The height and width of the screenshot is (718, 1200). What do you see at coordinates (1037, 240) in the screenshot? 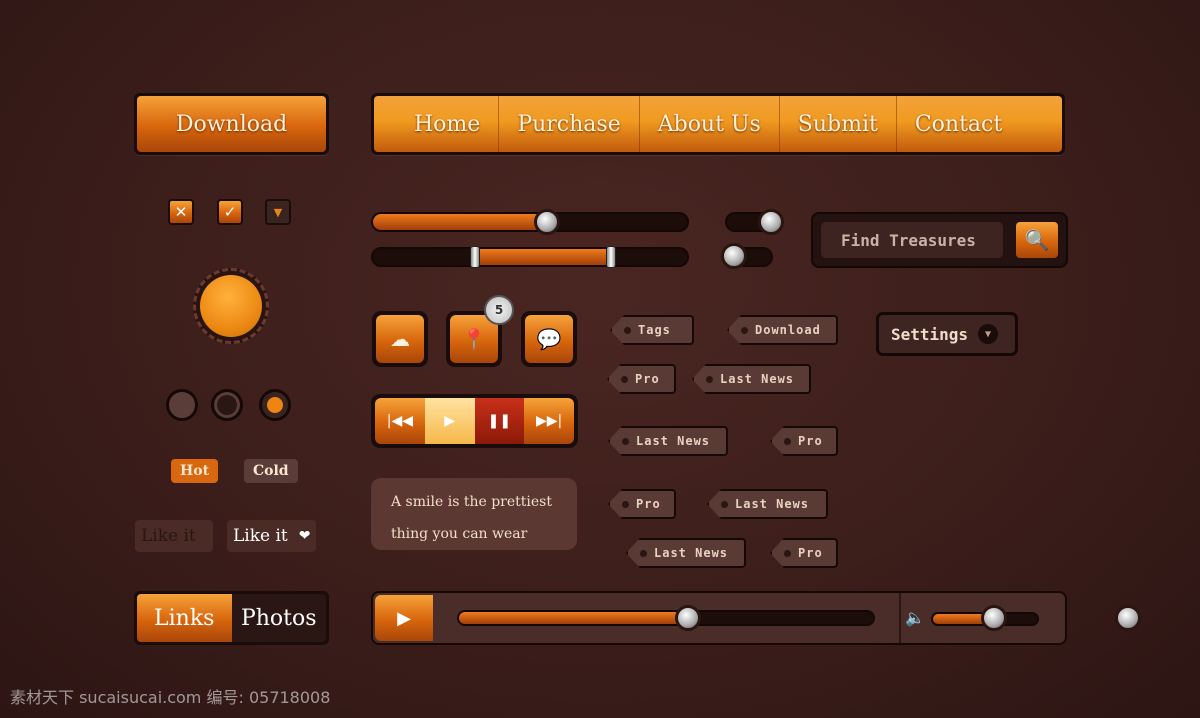
I see `search-icon: 🔍` at bounding box center [1037, 240].